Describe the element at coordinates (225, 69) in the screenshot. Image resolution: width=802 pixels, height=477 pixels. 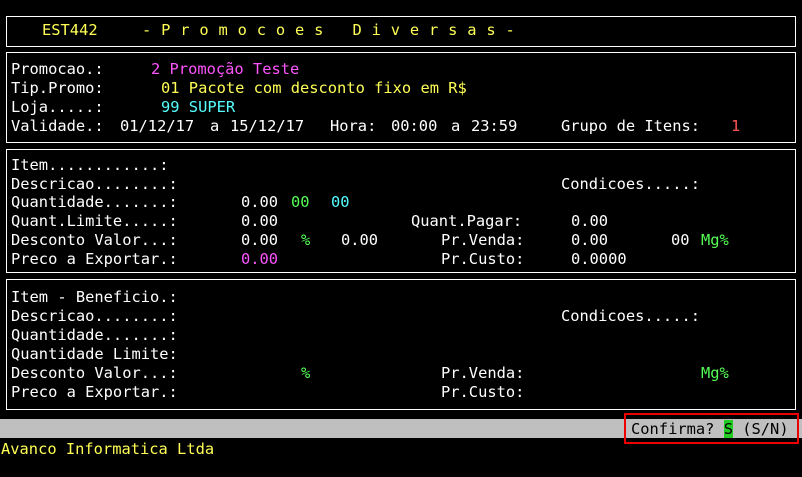
I see `promocao-value: 2 Promoção Teste` at that location.